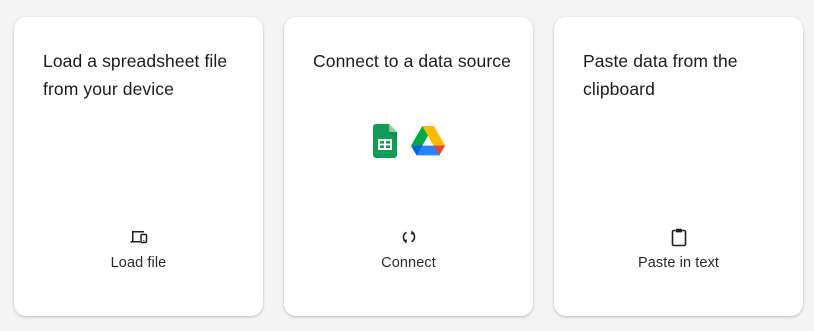 The height and width of the screenshot is (331, 814). I want to click on devices-icon, so click(139, 237).